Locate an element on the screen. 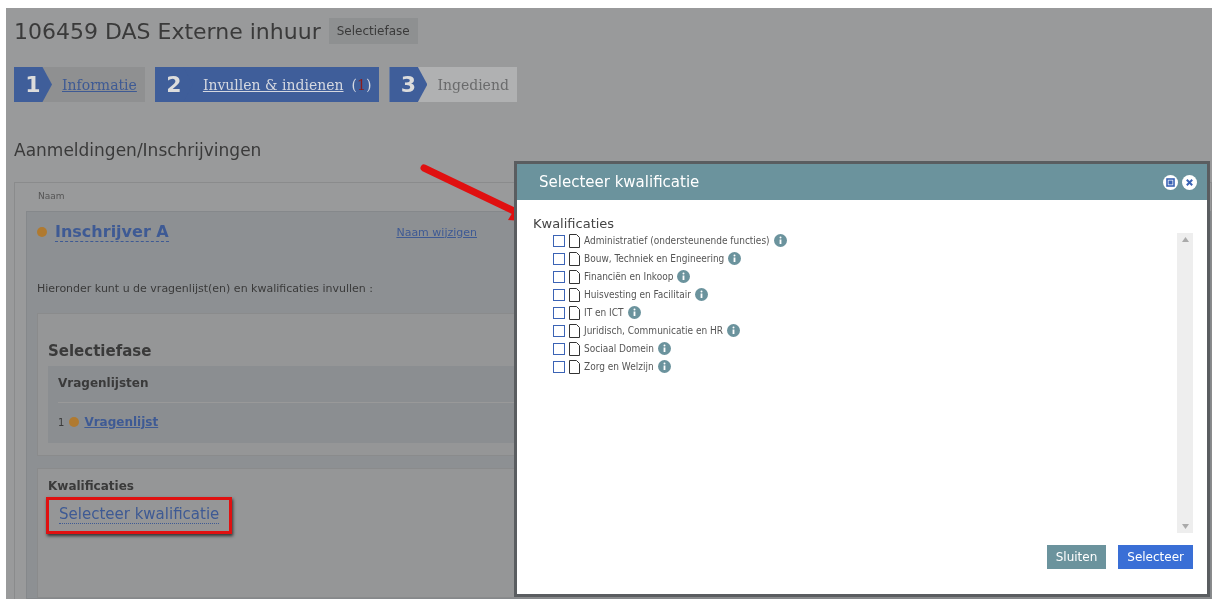 Image resolution: width=1212 pixels, height=599 pixels. maximize-icon is located at coordinates (1170, 182).